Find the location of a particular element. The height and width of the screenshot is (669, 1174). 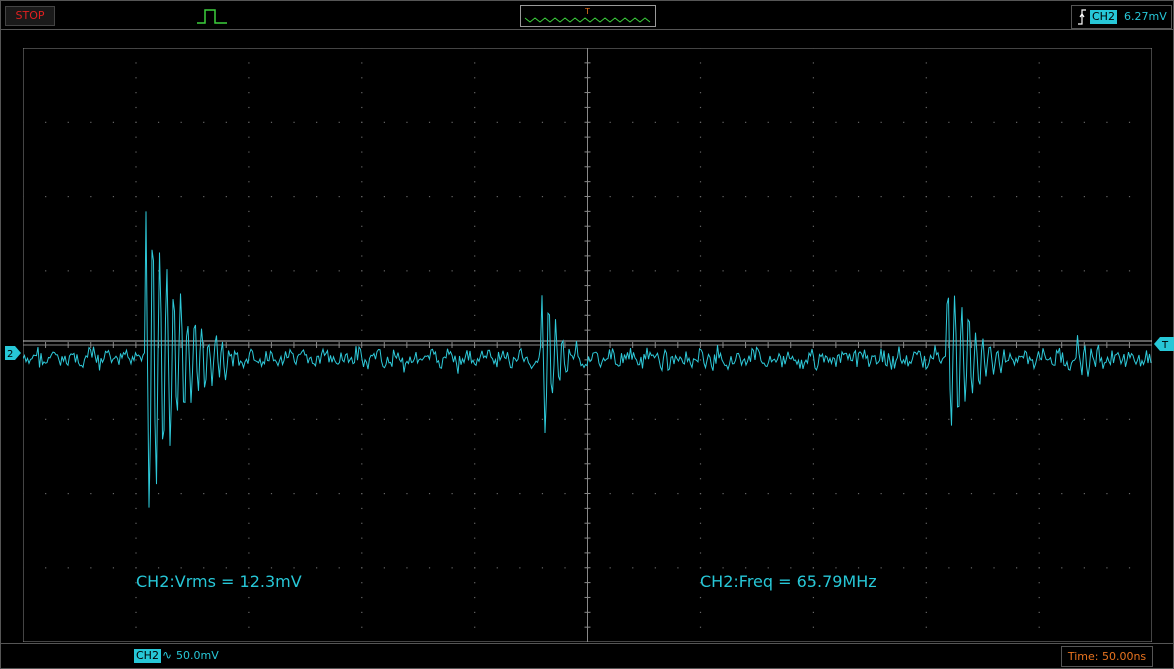

trigger-settings: CH2 6.27mV is located at coordinates (1121, 17).